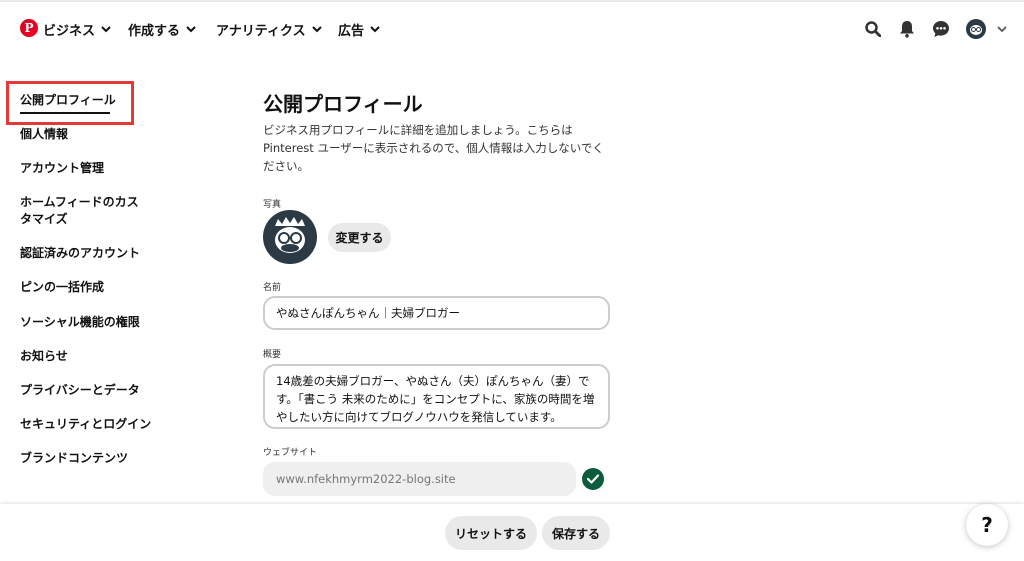 Image resolution: width=1024 pixels, height=561 pixels. What do you see at coordinates (90, 390) in the screenshot?
I see `sidebar-item-privacy-data: プライバシーとデータ` at bounding box center [90, 390].